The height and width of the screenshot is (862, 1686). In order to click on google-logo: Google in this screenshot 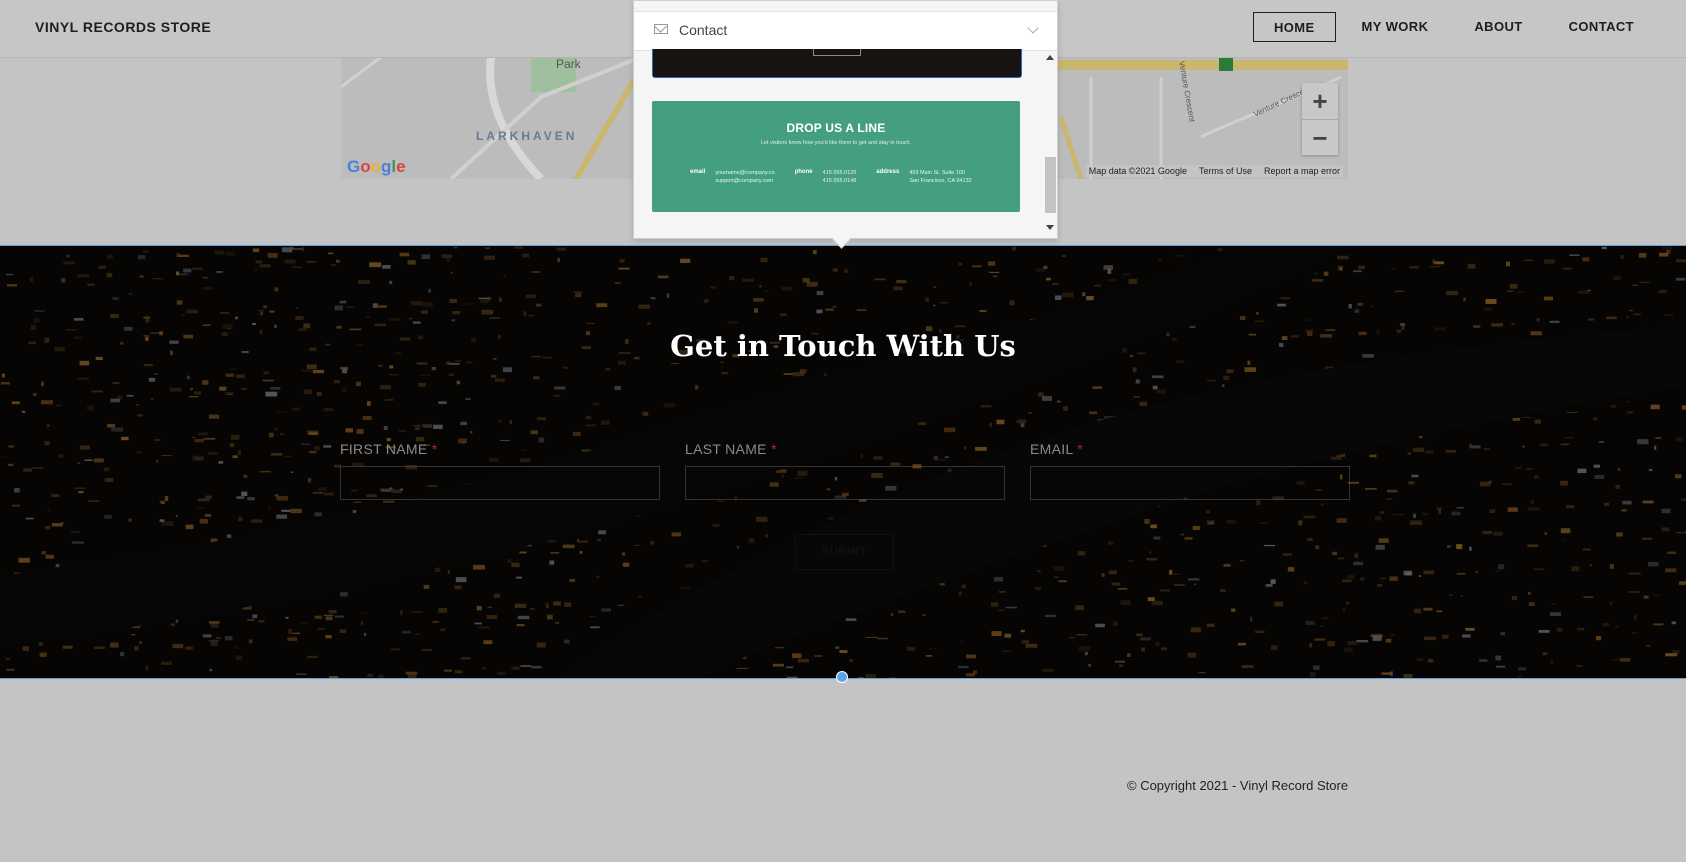, I will do `click(376, 166)`.